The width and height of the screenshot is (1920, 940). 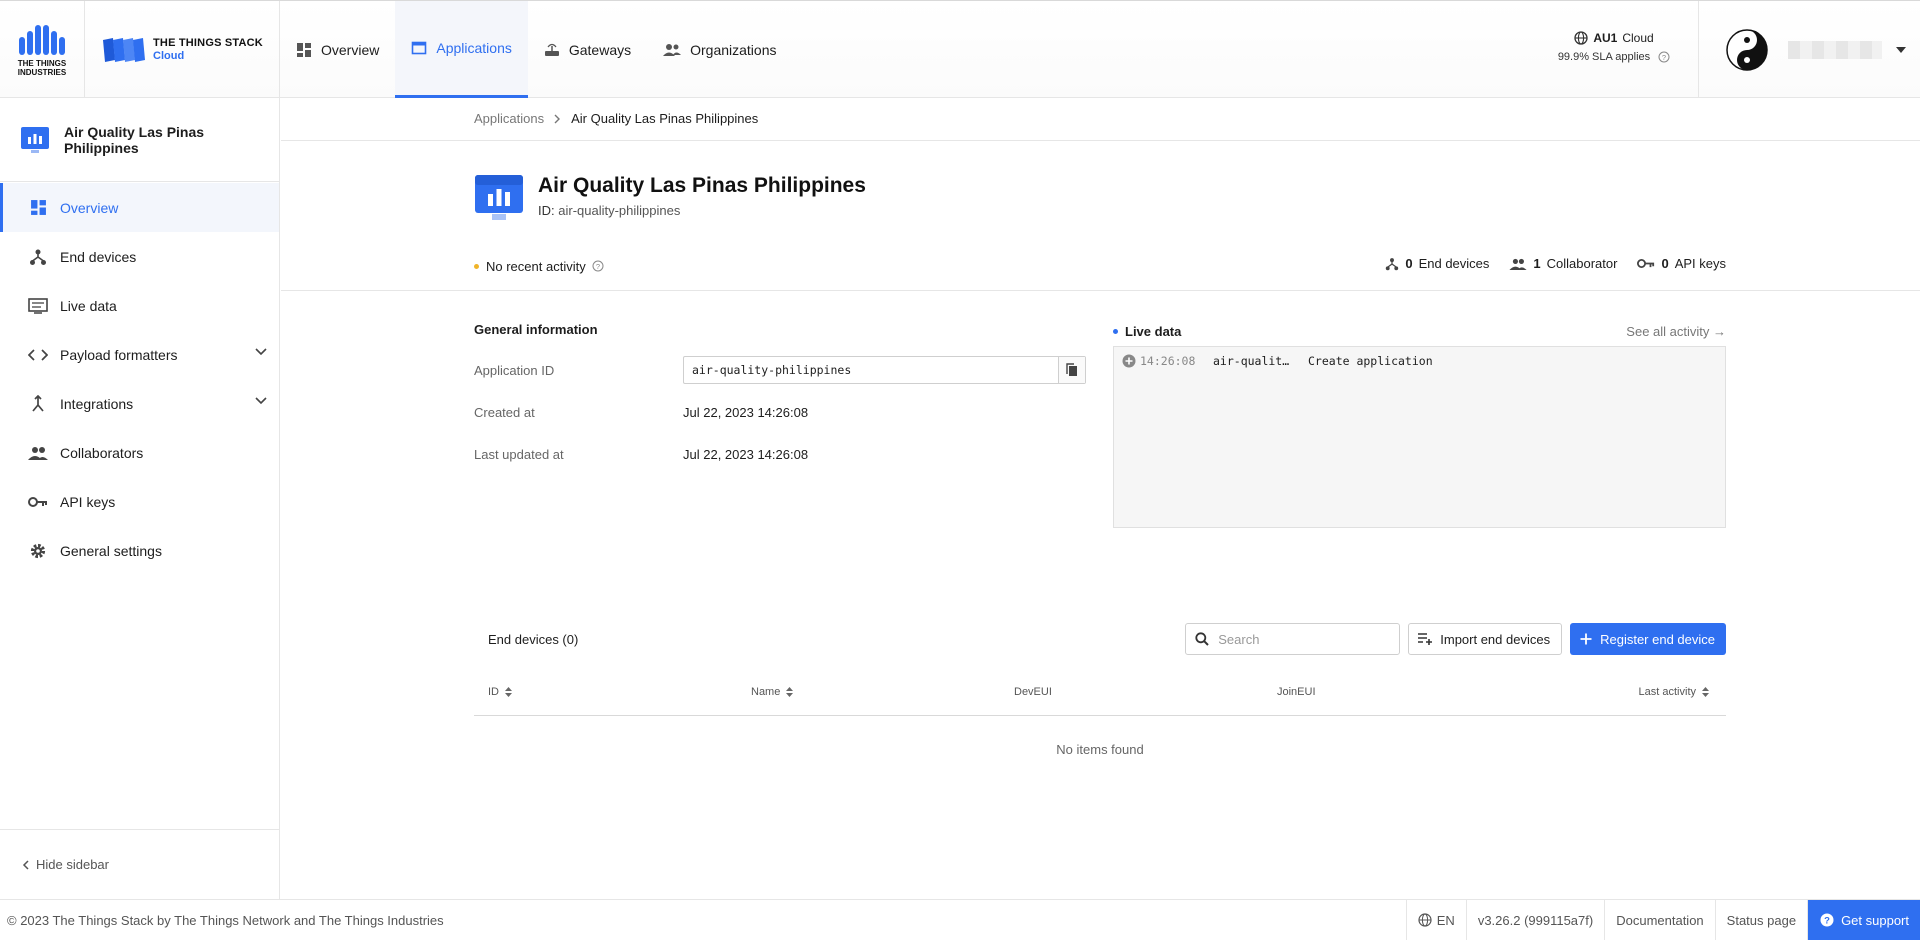 What do you see at coordinates (619, 210) in the screenshot?
I see `app-id-value: air-quality-philippines` at bounding box center [619, 210].